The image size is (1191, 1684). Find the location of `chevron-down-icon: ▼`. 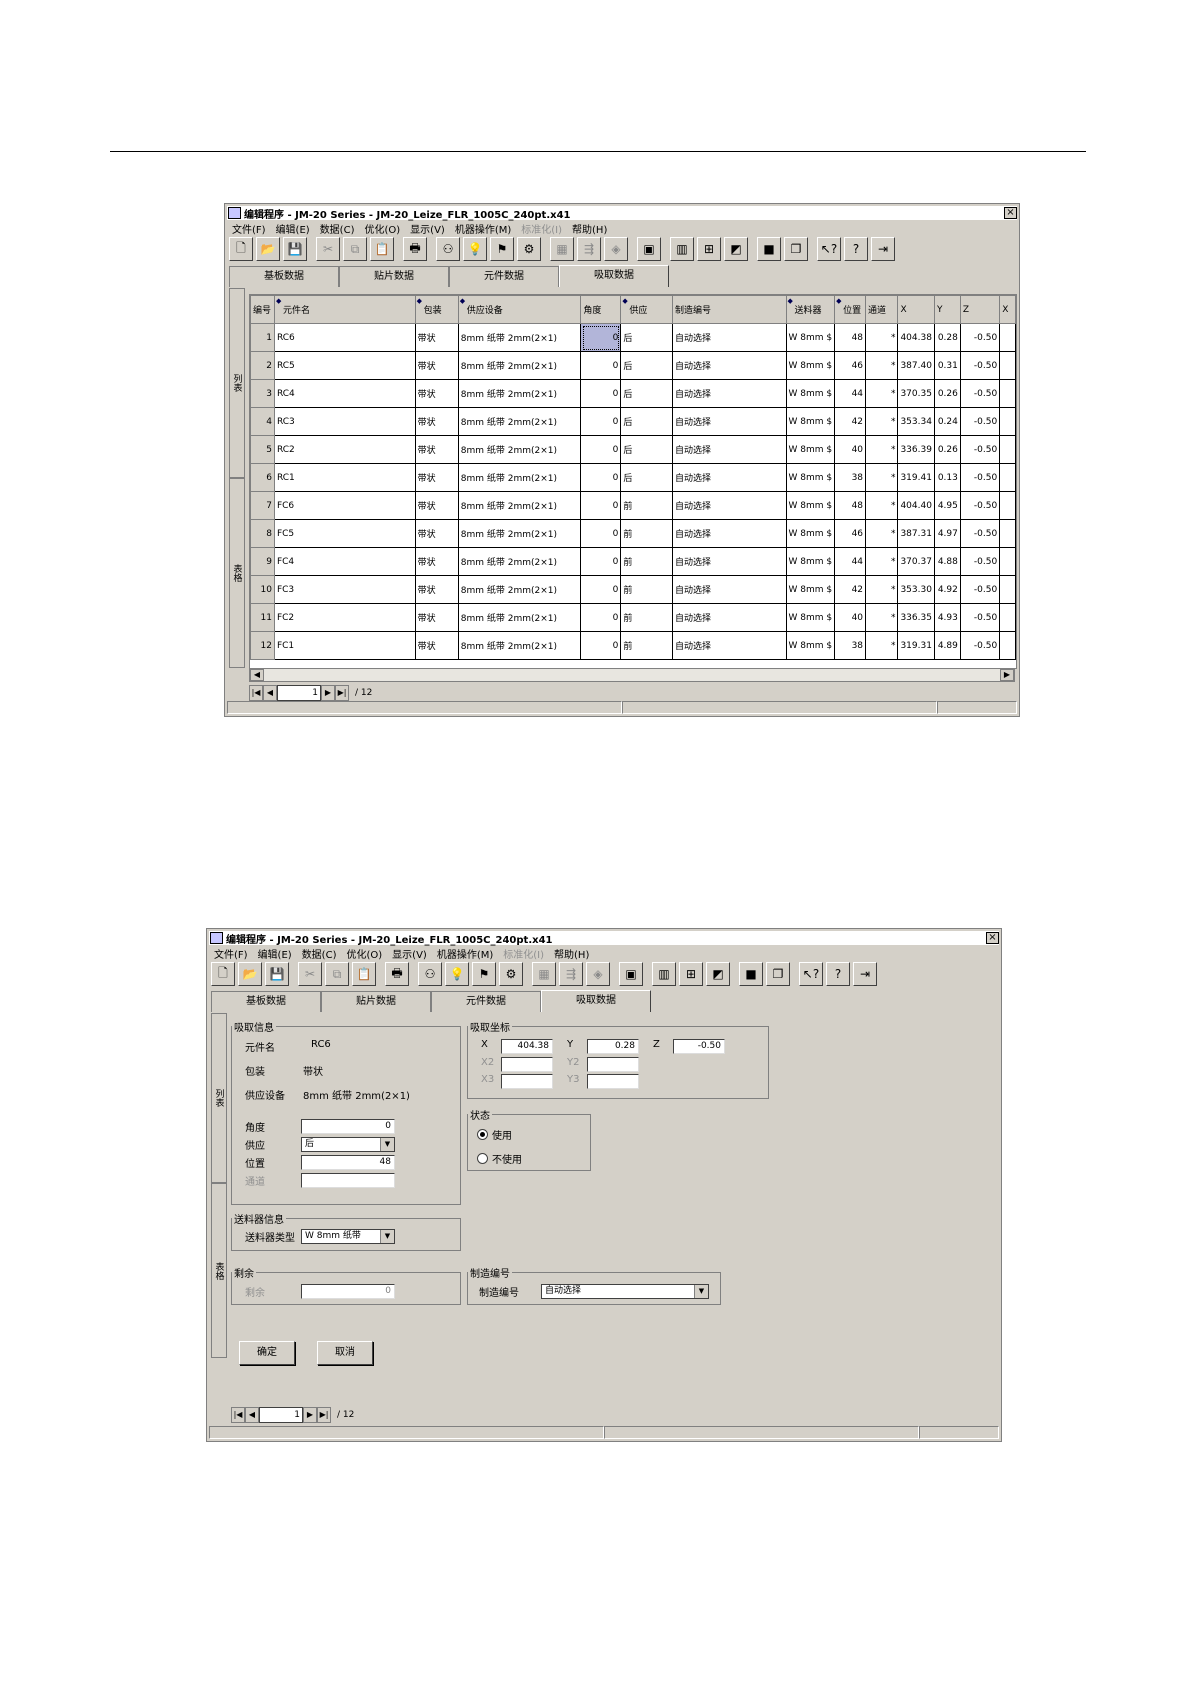

chevron-down-icon: ▼ is located at coordinates (387, 1144).